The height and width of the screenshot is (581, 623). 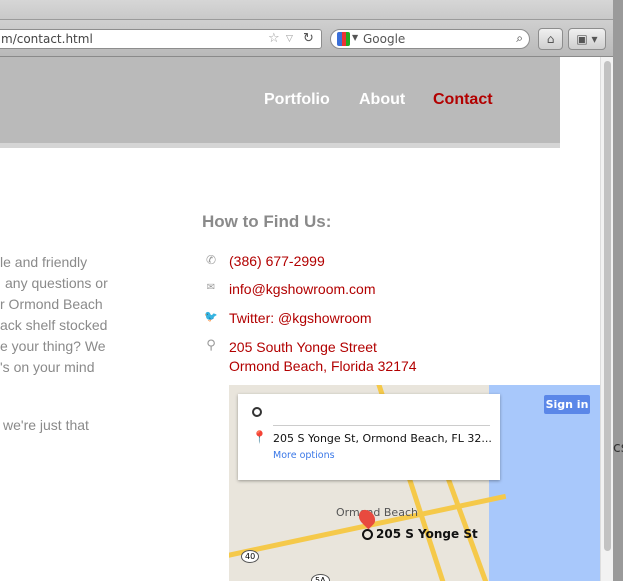 What do you see at coordinates (250, 556) in the screenshot?
I see `road-shield-40: 40` at bounding box center [250, 556].